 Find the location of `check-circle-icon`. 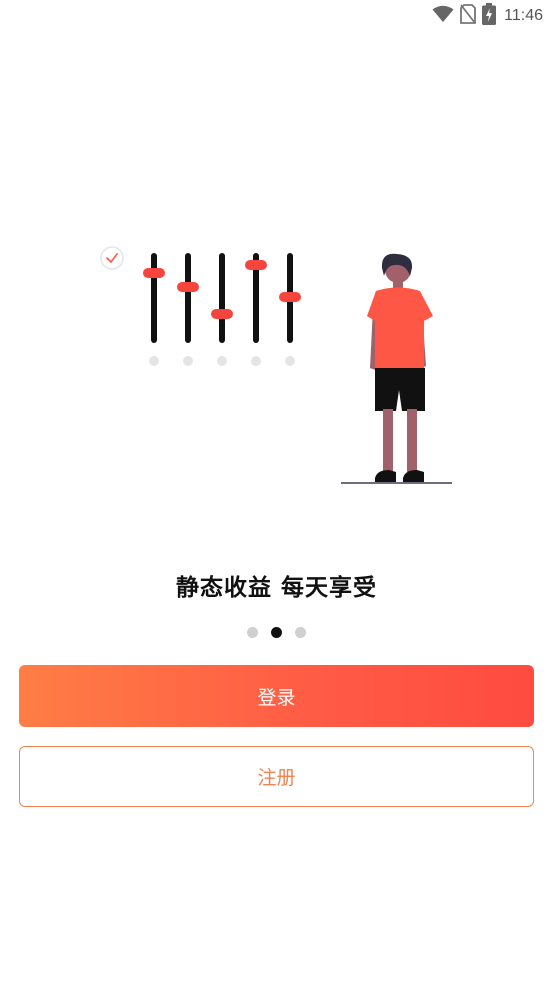

check-circle-icon is located at coordinates (112, 258).